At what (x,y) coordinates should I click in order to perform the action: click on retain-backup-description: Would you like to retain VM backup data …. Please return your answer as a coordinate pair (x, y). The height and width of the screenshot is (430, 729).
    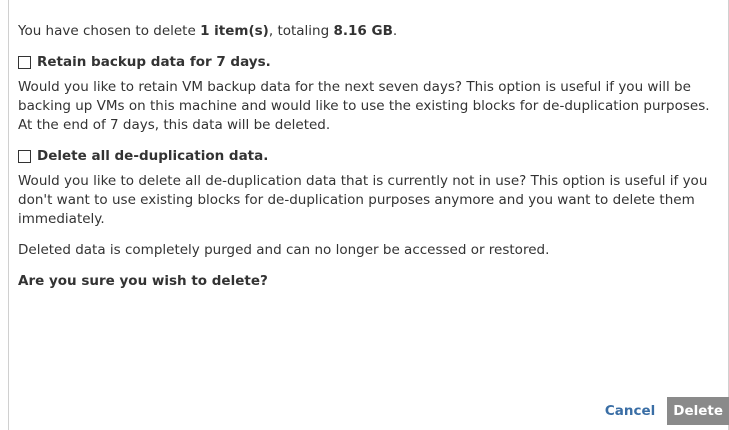
    Looking at the image, I should click on (364, 106).